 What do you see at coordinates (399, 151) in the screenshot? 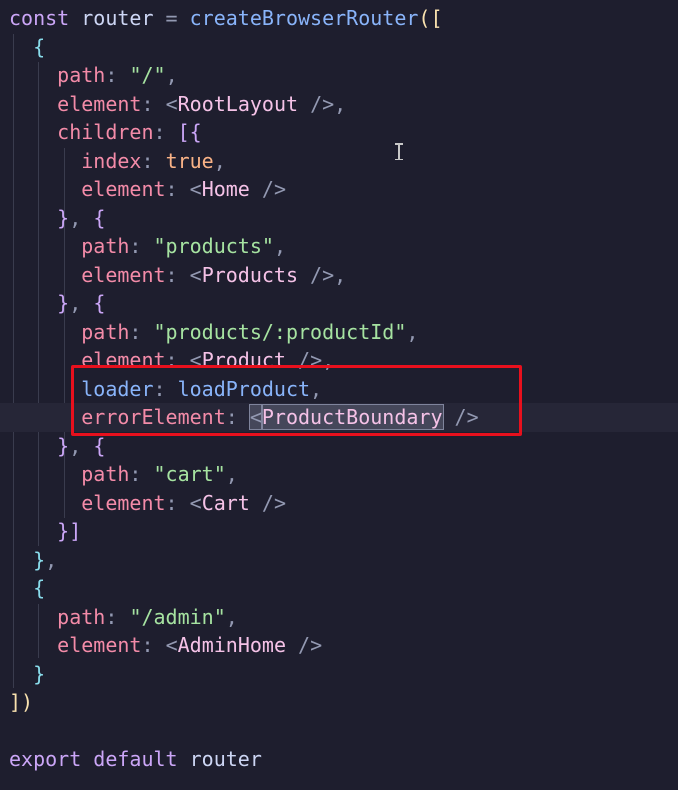
I see `text-cursor-icon` at bounding box center [399, 151].